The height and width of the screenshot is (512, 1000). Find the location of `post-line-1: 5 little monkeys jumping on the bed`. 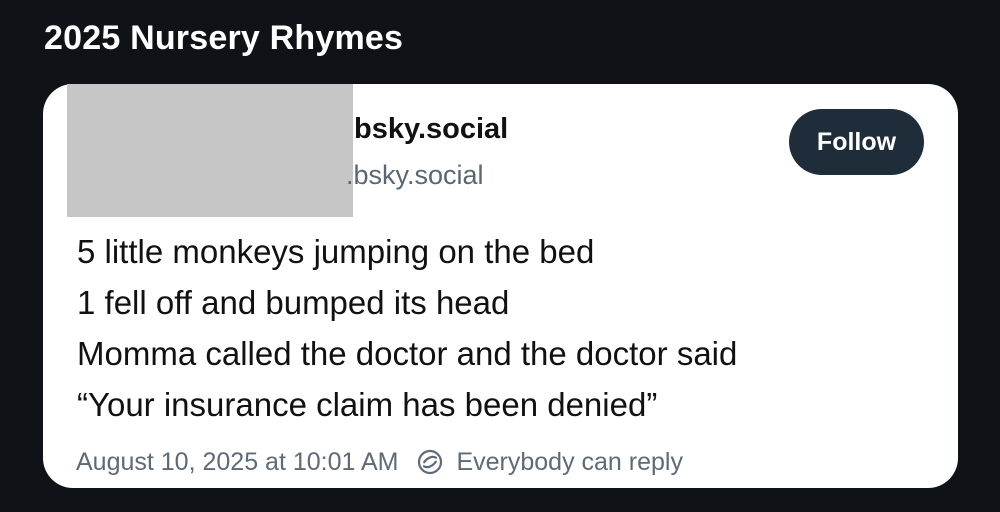

post-line-1: 5 little monkeys jumping on the bed is located at coordinates (336, 251).